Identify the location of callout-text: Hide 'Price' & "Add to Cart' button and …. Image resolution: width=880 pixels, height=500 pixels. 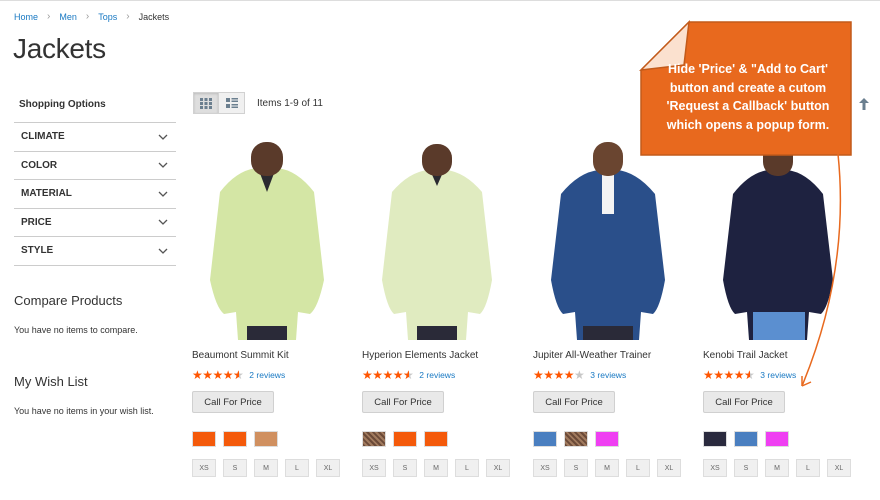
(748, 97).